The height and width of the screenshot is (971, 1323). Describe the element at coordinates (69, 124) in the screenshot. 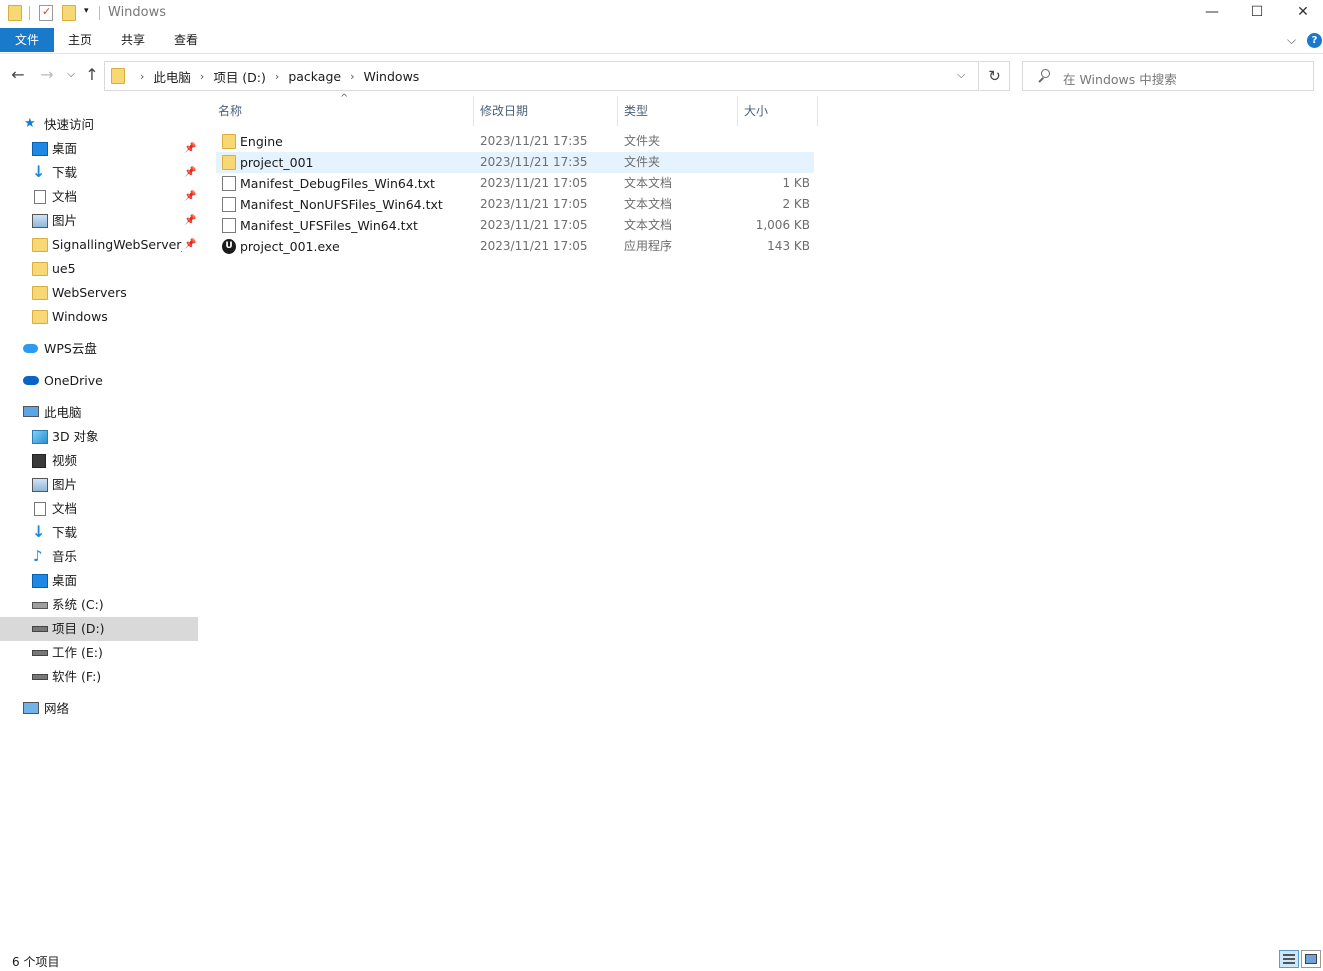

I see `nav-label: 快速访问` at that location.